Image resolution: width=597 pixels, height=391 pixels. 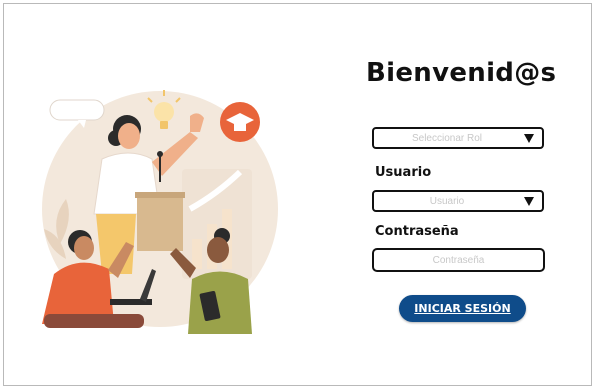 What do you see at coordinates (240, 122) in the screenshot?
I see `graduation-cap-icon` at bounding box center [240, 122].